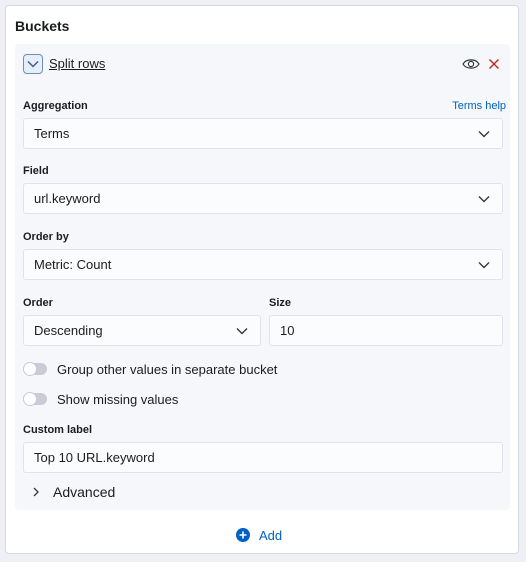 Image resolution: width=526 pixels, height=562 pixels. I want to click on order-value: Descending, so click(68, 330).